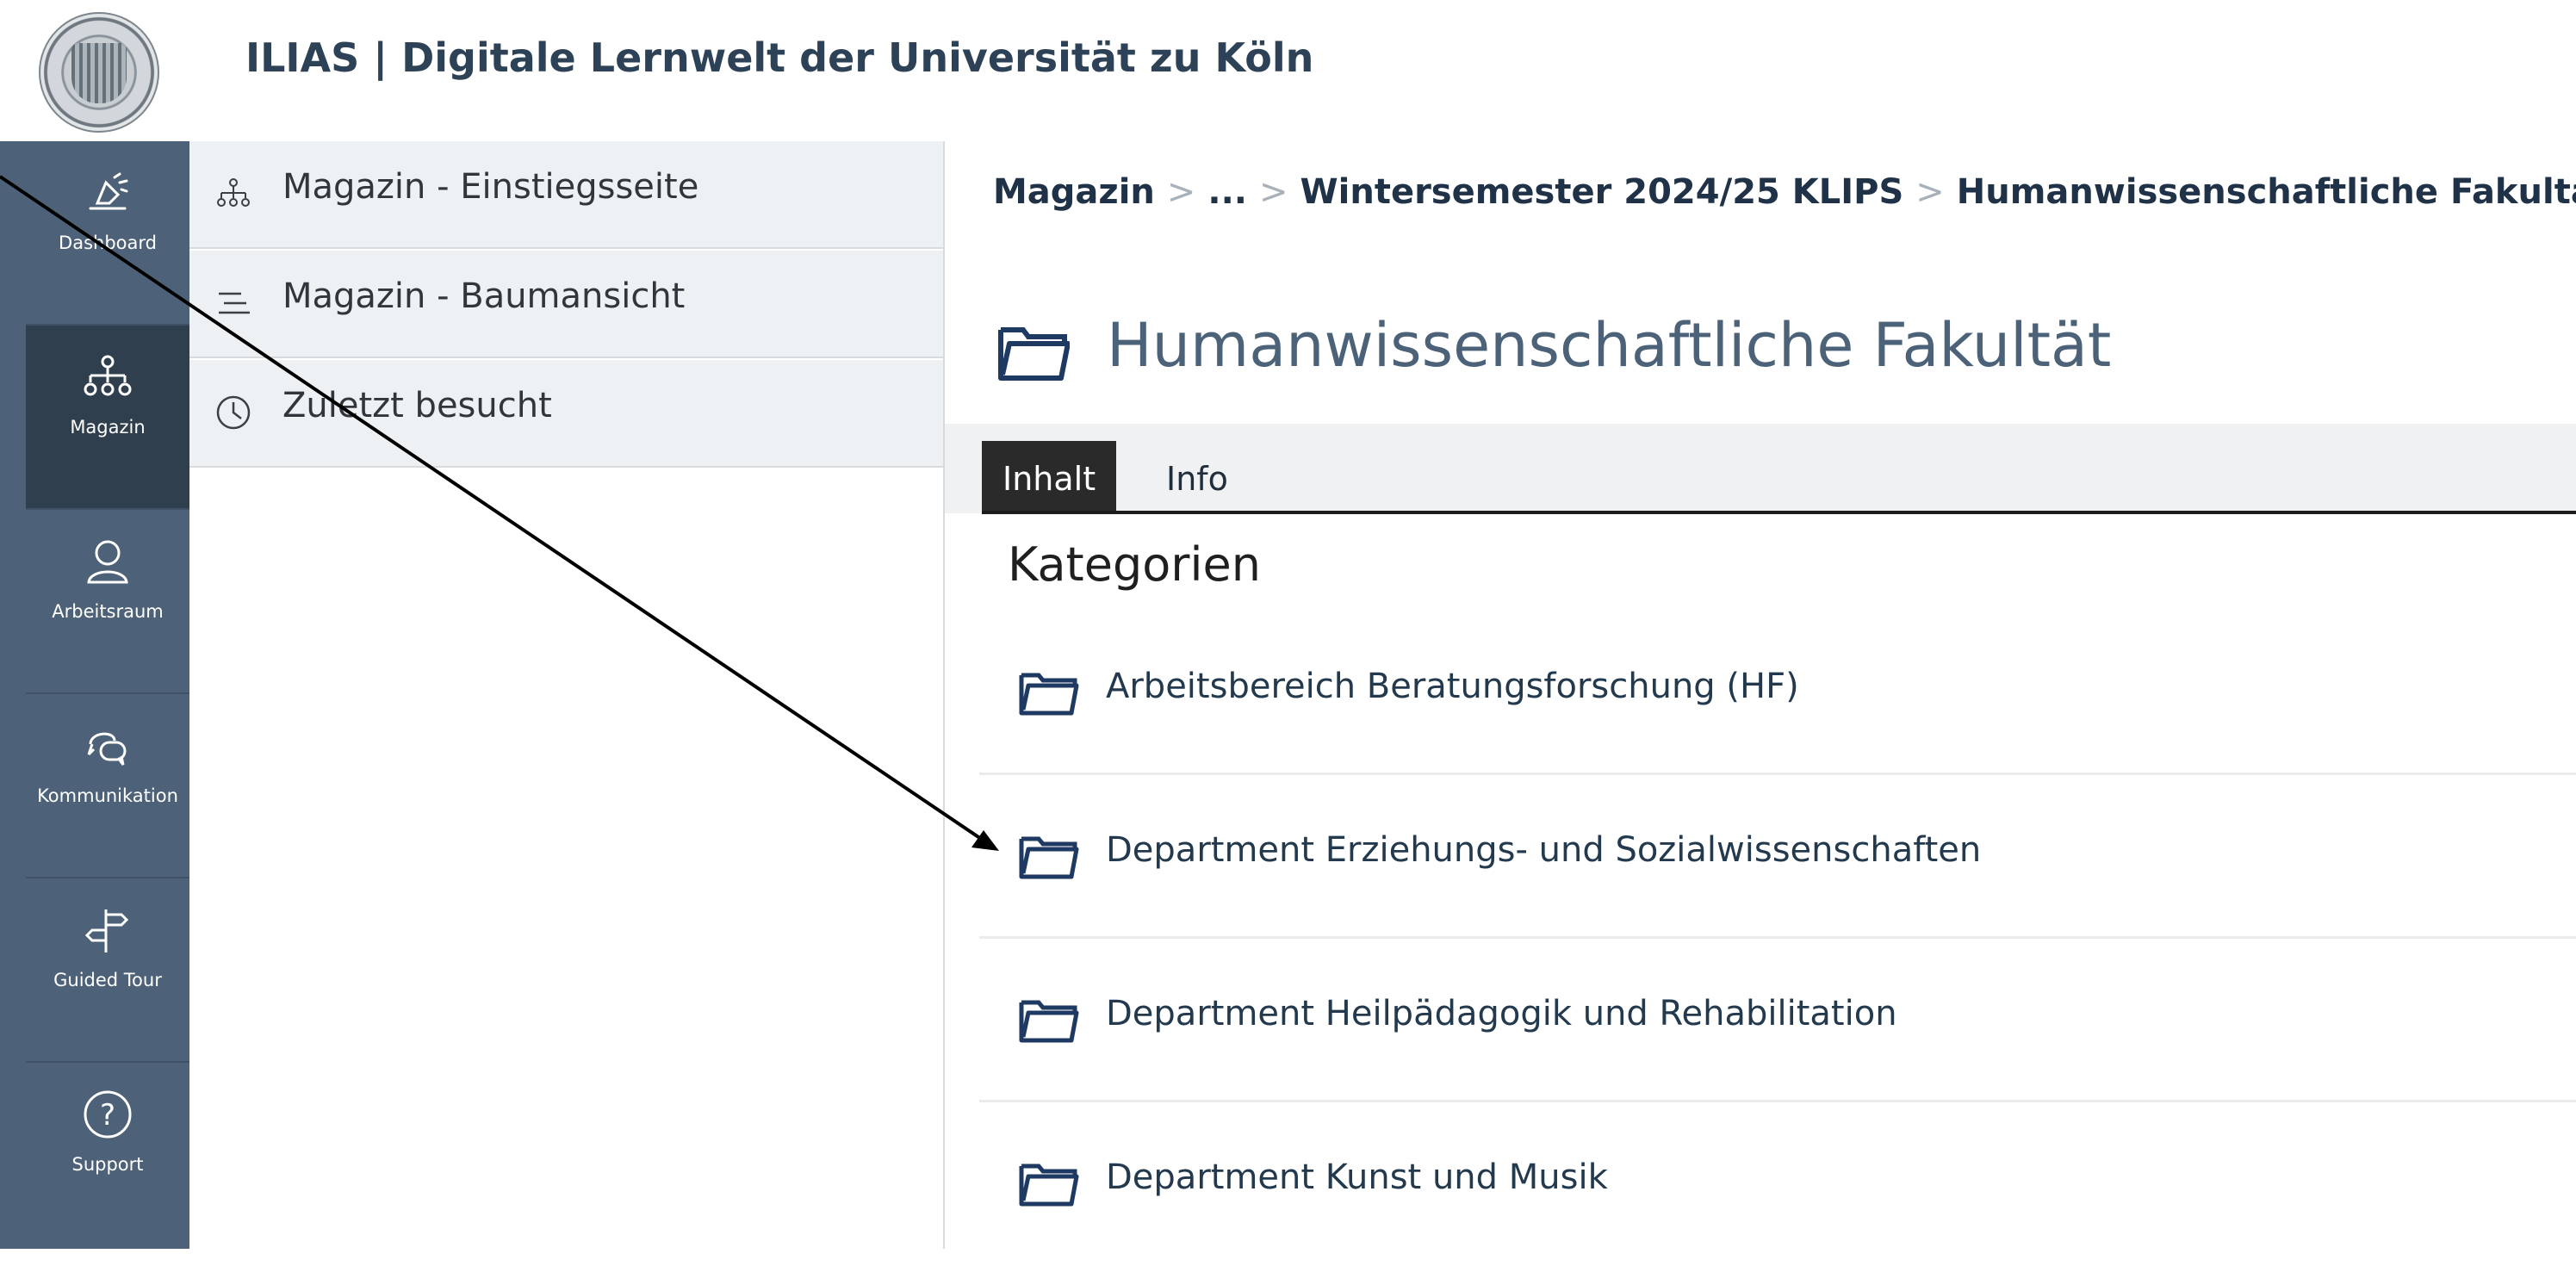 The image size is (2576, 1266). I want to click on help-icon: ?, so click(108, 1114).